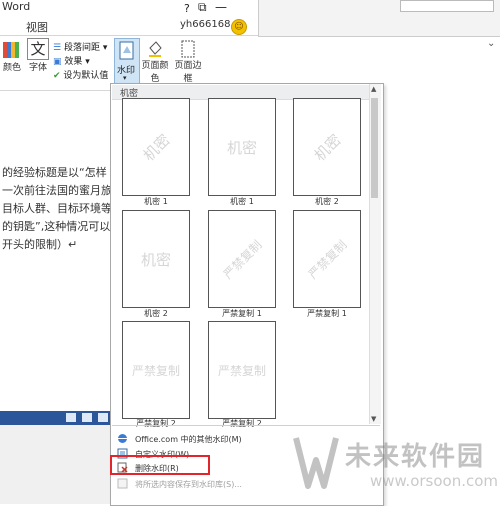 This screenshot has width=500, height=506. I want to click on scroll-up-icon: ▲, so click(373, 89).